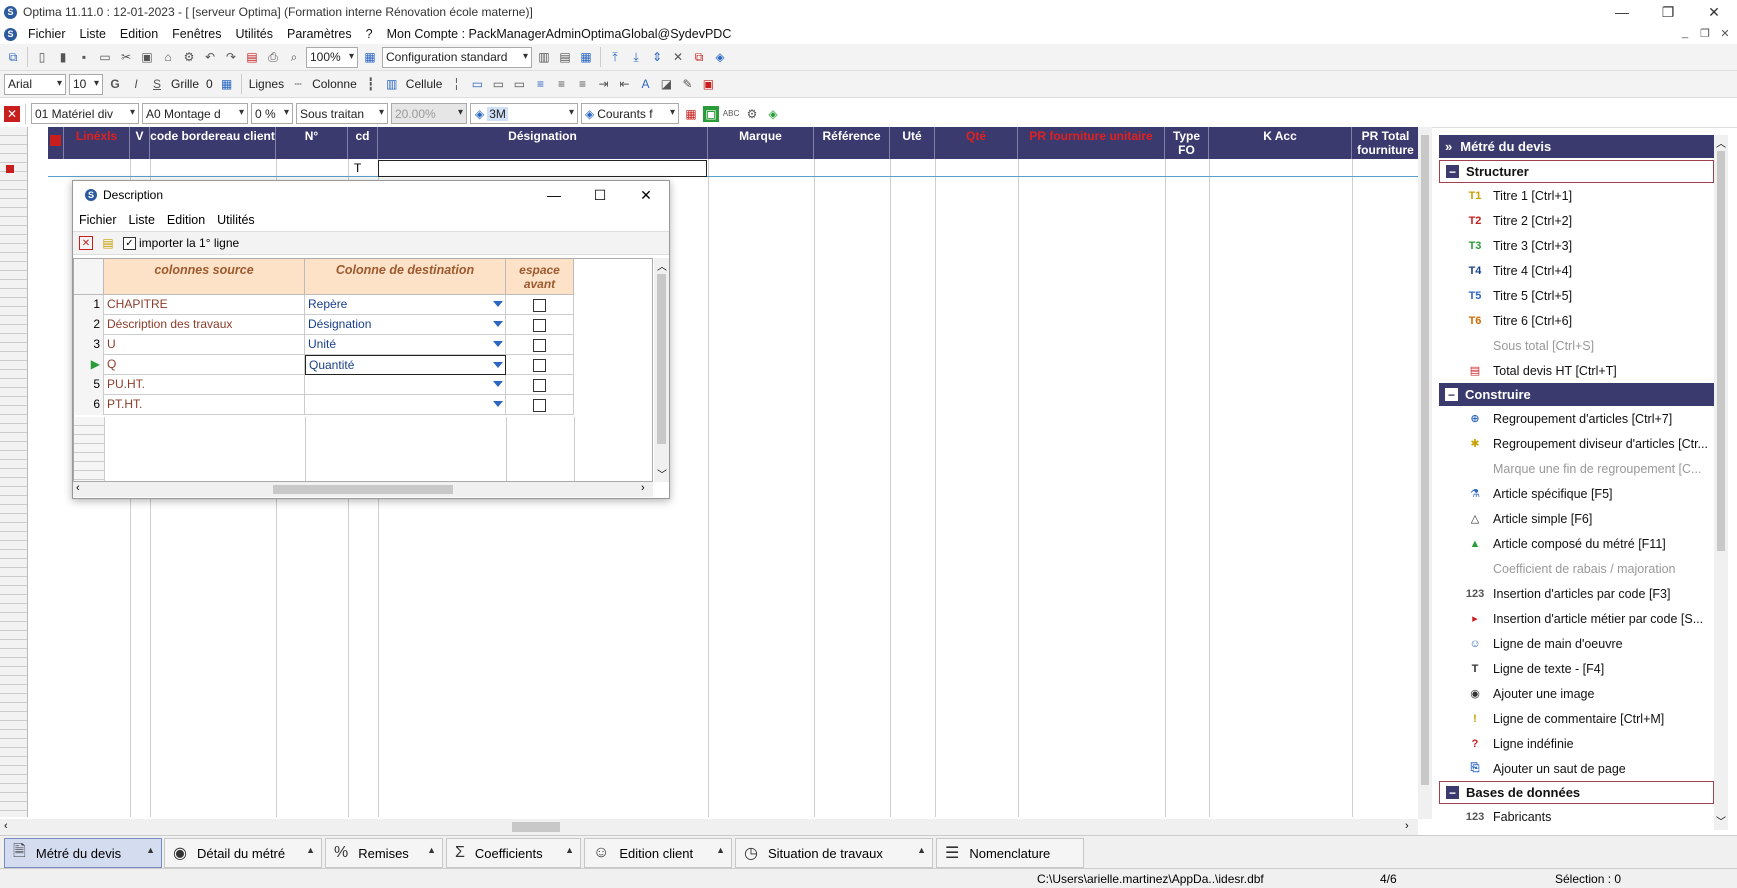 This screenshot has height=888, width=1737. I want to click on lot-select: 01 Matériel div ▾, so click(85, 113).